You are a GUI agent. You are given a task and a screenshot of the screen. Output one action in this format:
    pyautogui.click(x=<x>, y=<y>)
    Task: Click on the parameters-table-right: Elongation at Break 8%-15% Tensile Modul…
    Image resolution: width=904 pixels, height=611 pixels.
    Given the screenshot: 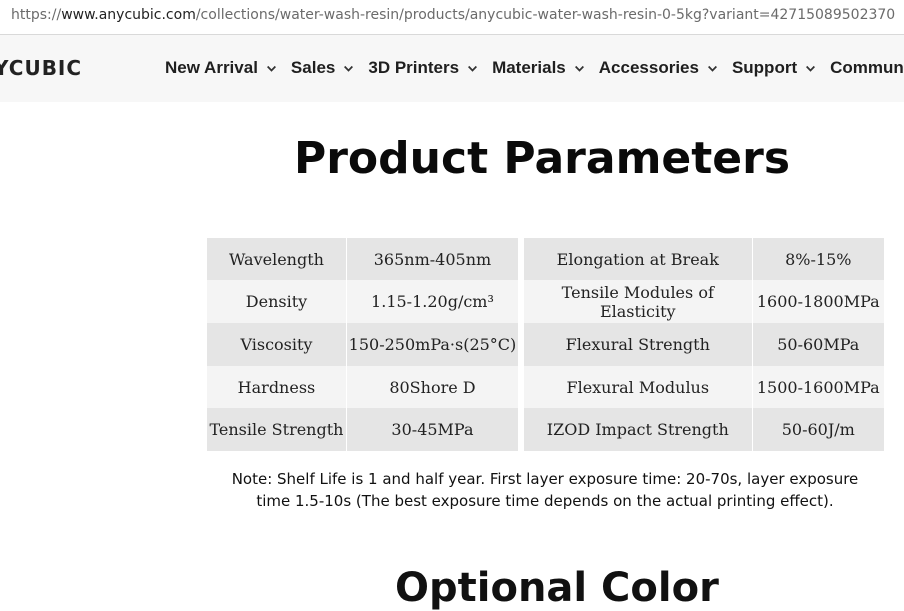 What is the action you would take?
    pyautogui.click(x=705, y=344)
    